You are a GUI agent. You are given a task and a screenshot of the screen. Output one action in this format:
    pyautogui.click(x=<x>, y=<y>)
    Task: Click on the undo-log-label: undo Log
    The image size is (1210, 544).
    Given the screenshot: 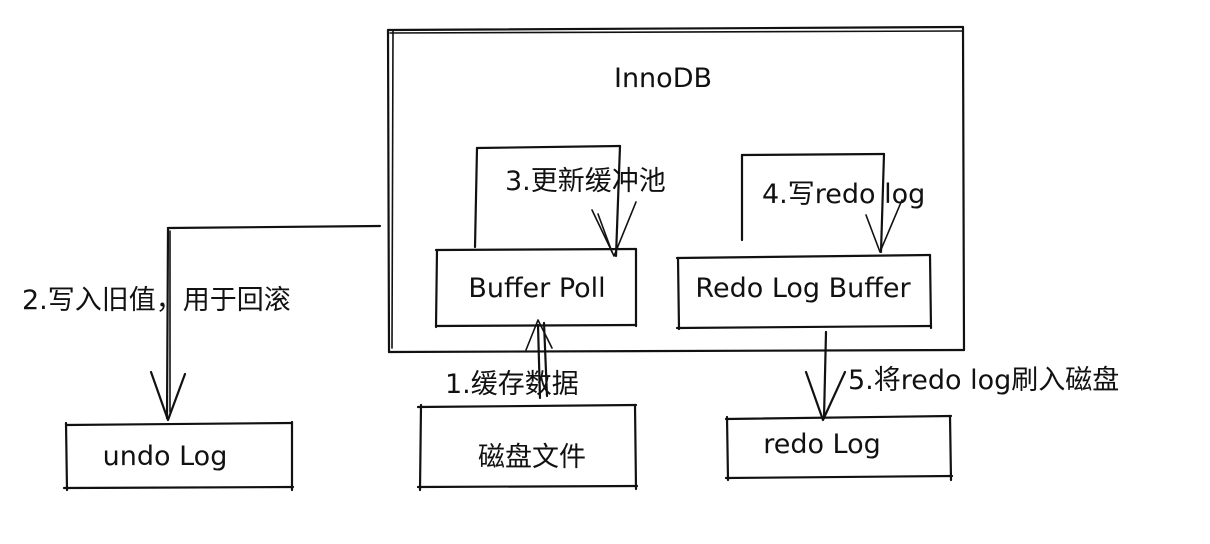 What is the action you would take?
    pyautogui.click(x=165, y=456)
    